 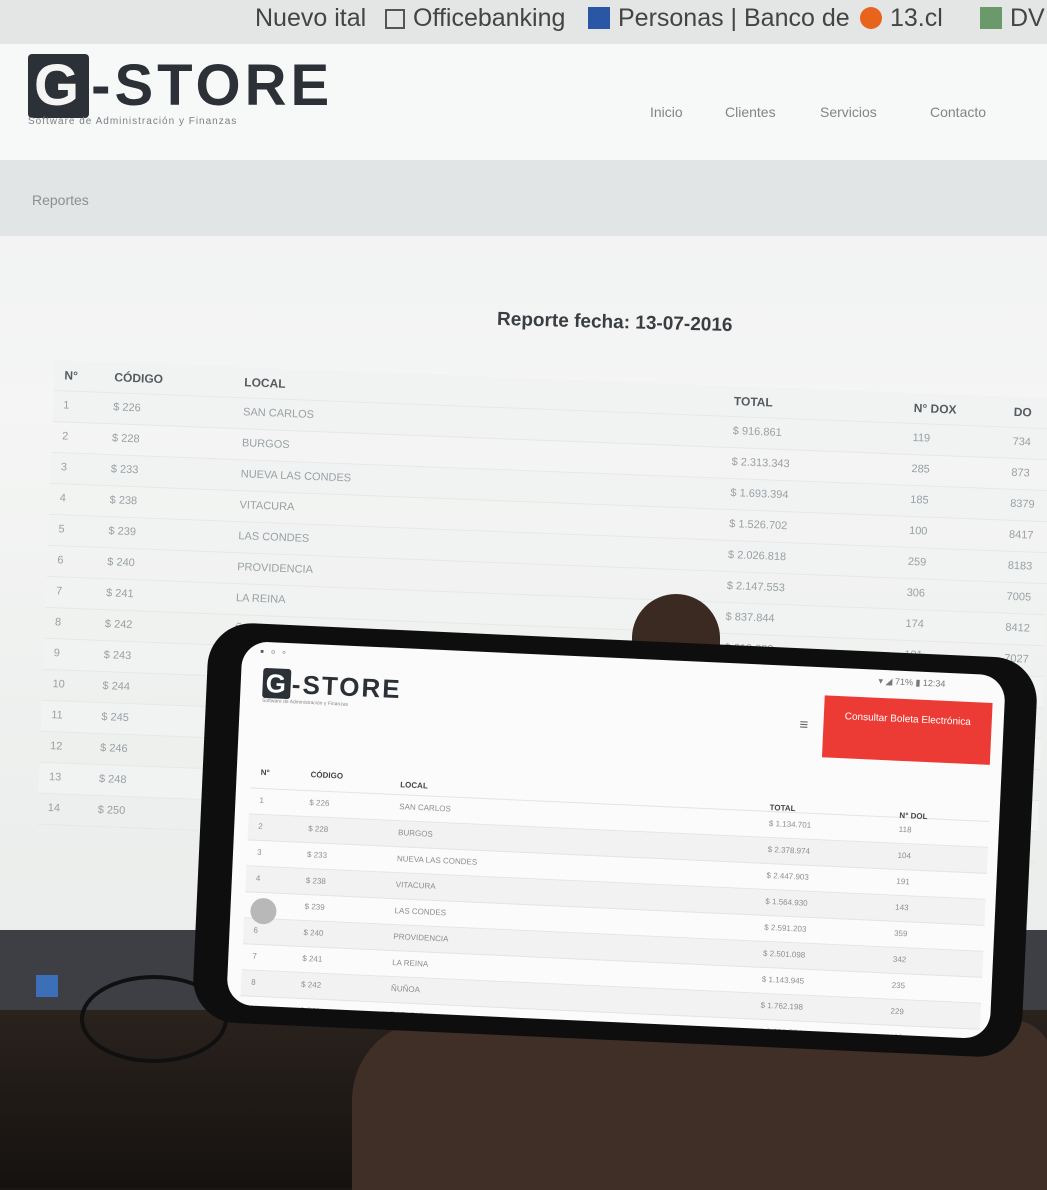 I want to click on cell-n: 1, so click(x=66, y=405).